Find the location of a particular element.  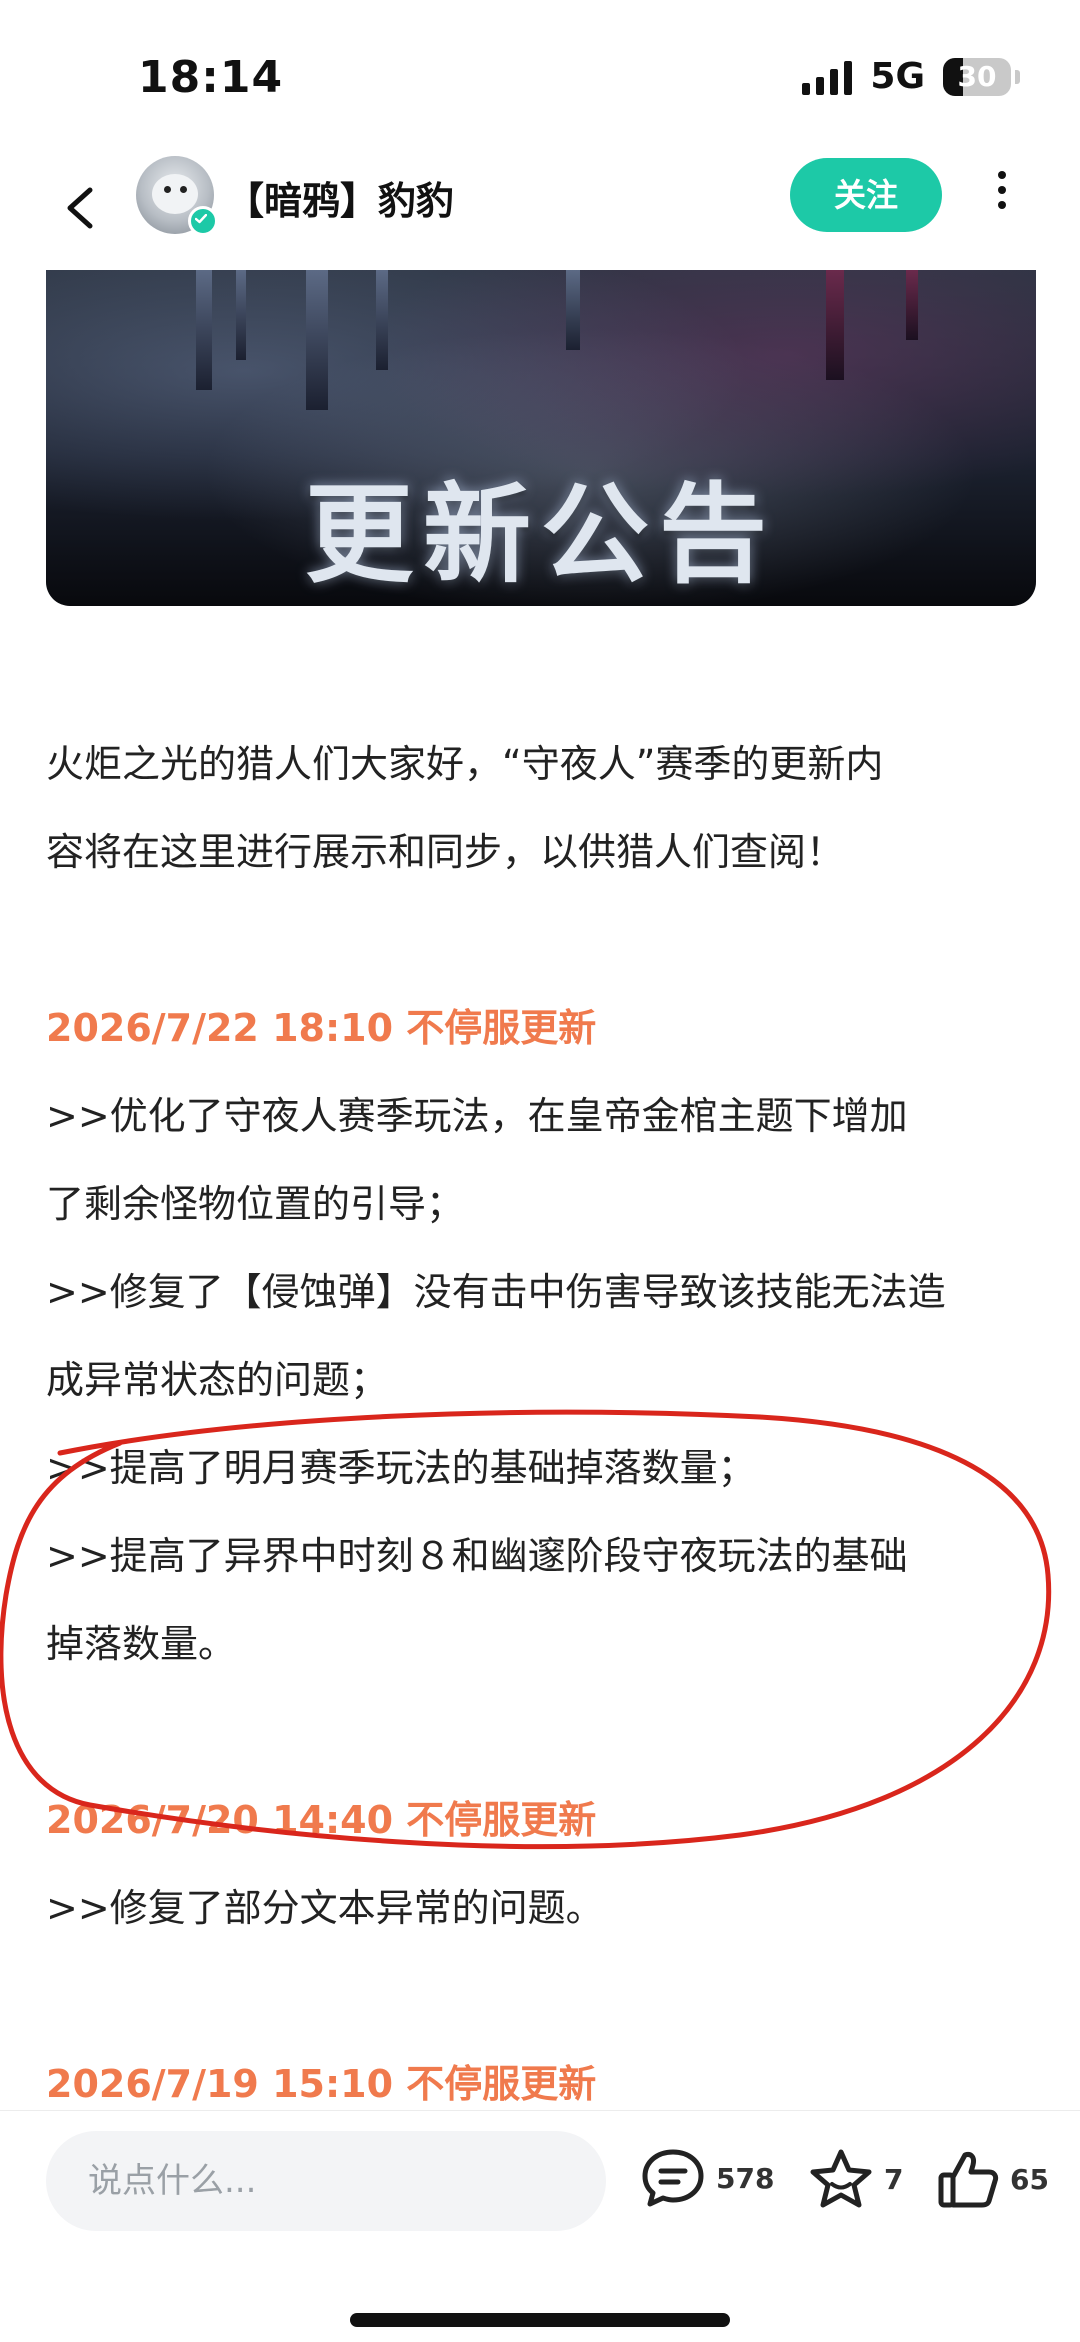

verified-badge-icon is located at coordinates (203, 221).